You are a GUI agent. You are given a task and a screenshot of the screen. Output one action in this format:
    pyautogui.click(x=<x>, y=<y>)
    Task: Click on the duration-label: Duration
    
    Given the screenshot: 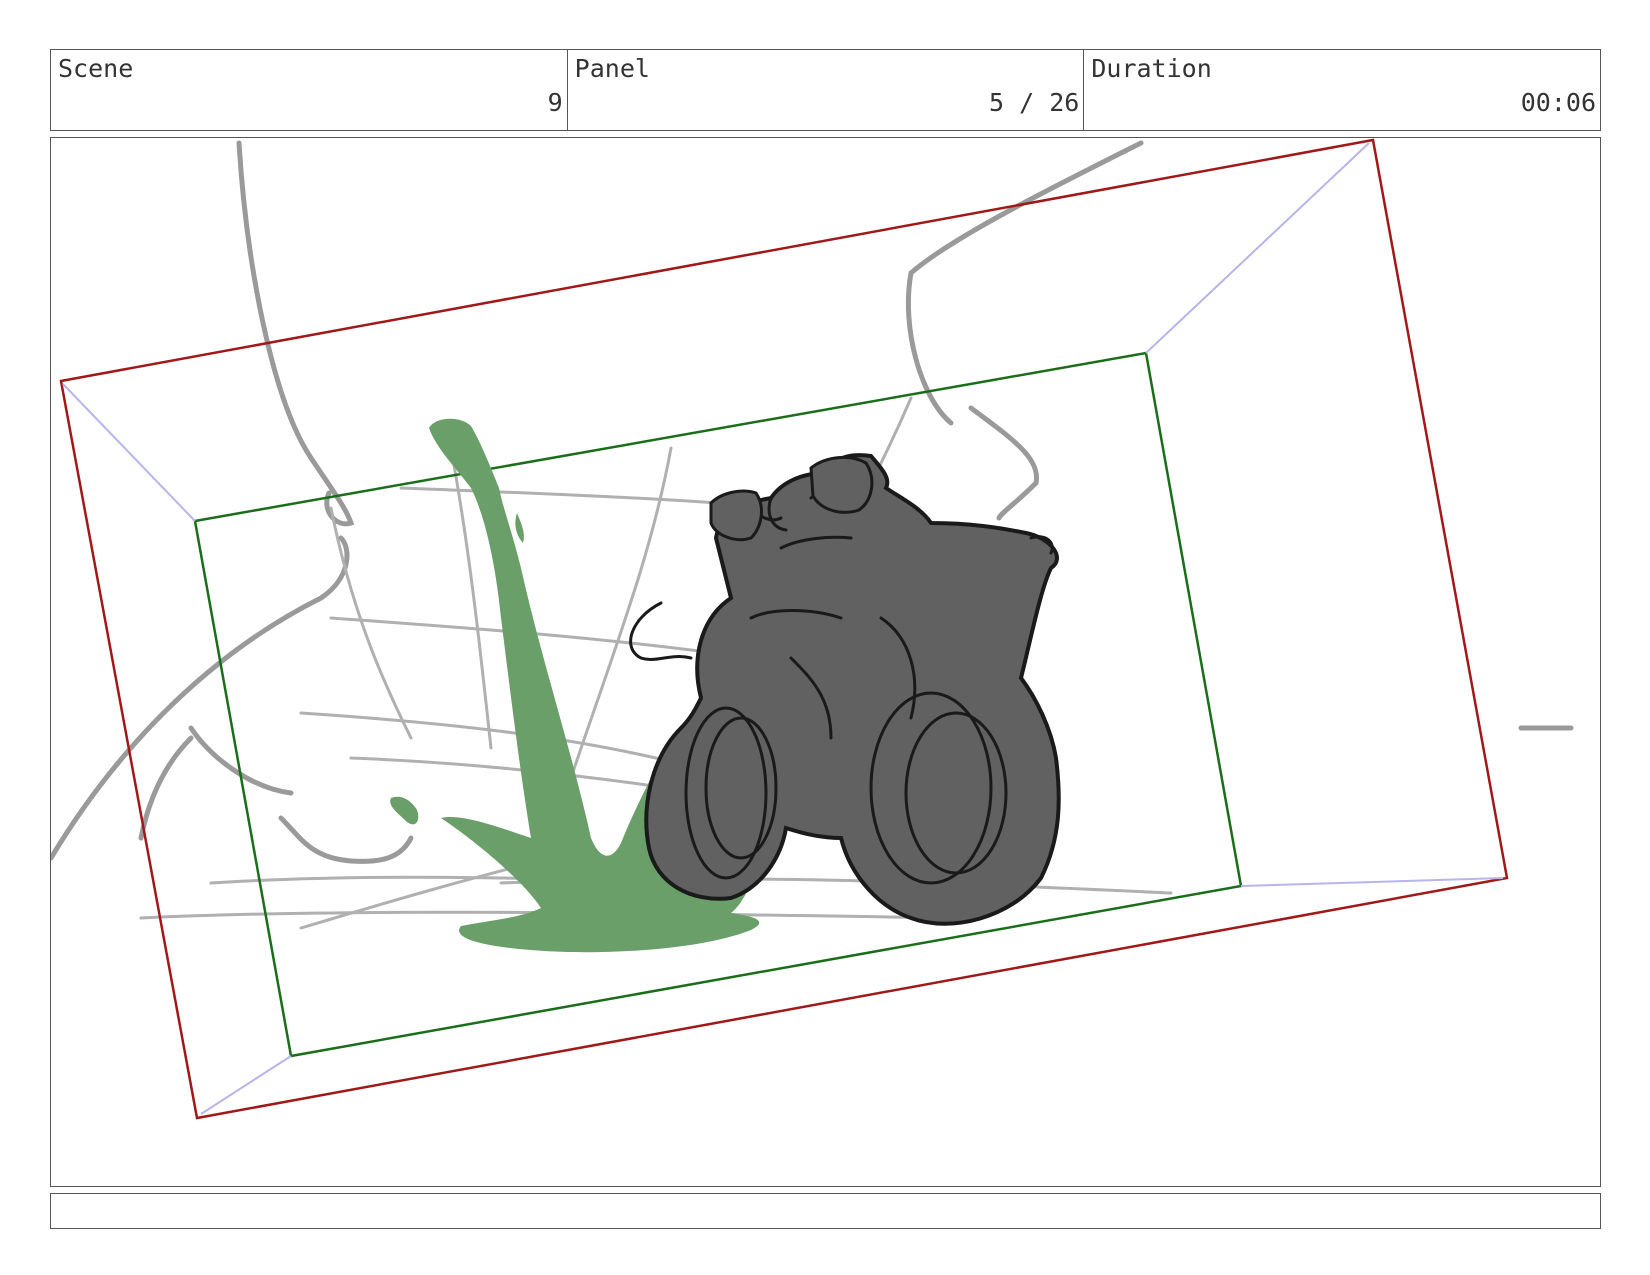 What is the action you would take?
    pyautogui.click(x=1151, y=68)
    